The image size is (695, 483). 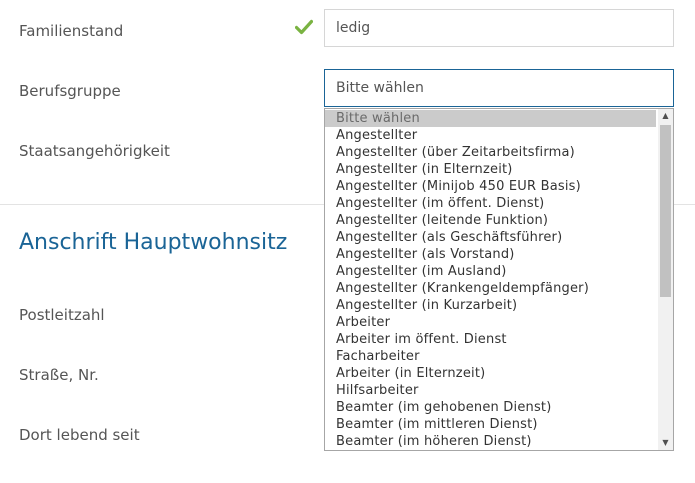 What do you see at coordinates (490, 135) in the screenshot?
I see `dropdown-option: Angestellter` at bounding box center [490, 135].